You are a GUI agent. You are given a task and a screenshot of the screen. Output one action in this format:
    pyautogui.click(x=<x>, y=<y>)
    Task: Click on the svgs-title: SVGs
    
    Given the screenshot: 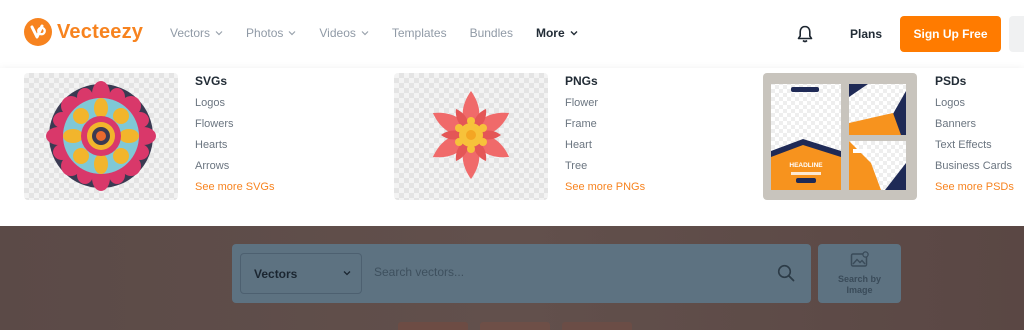 What is the action you would take?
    pyautogui.click(x=234, y=82)
    